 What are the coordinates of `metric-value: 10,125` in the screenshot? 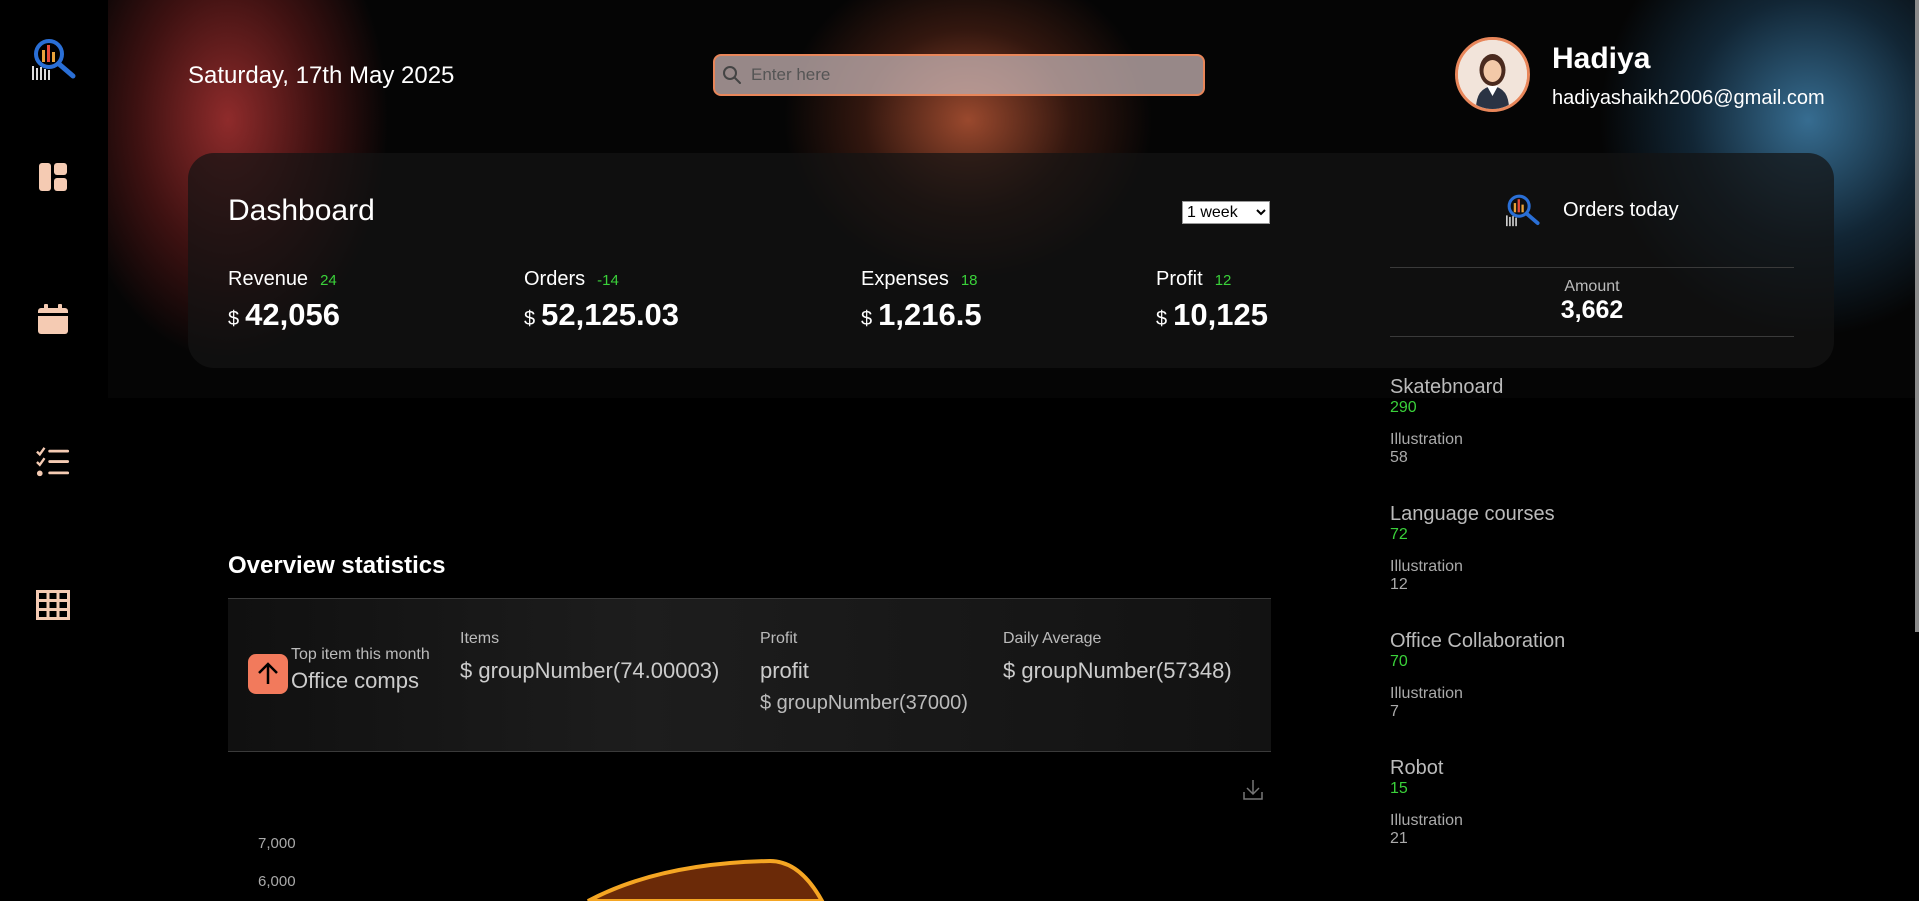 It's located at (1220, 314).